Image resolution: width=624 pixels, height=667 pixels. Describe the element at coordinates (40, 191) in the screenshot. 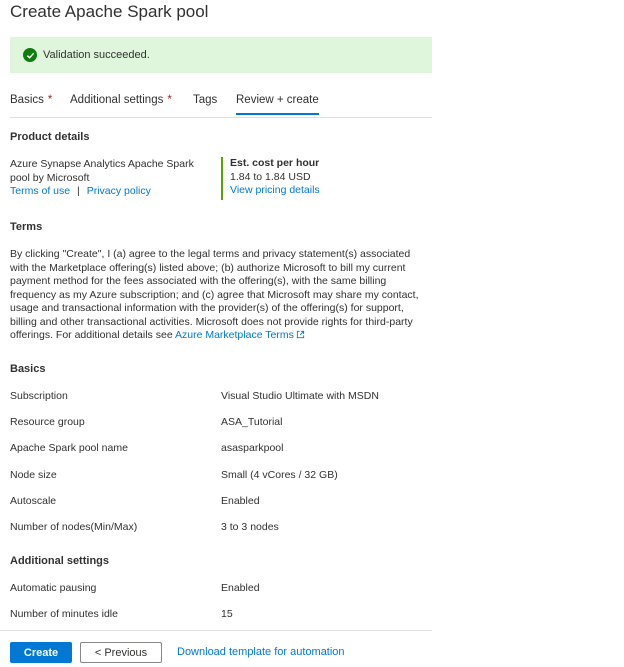

I see `terms-of-use-link: Terms of use` at that location.